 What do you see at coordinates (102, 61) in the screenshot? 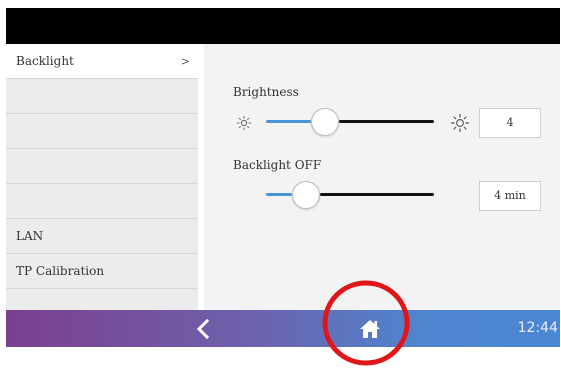
I see `sidebar-item-backlight: Backlight >` at bounding box center [102, 61].